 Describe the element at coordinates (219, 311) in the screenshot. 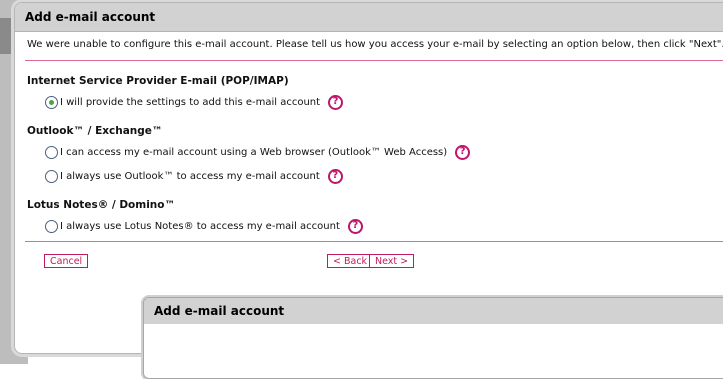

I see `dialog2-title: Add e-mail account` at that location.